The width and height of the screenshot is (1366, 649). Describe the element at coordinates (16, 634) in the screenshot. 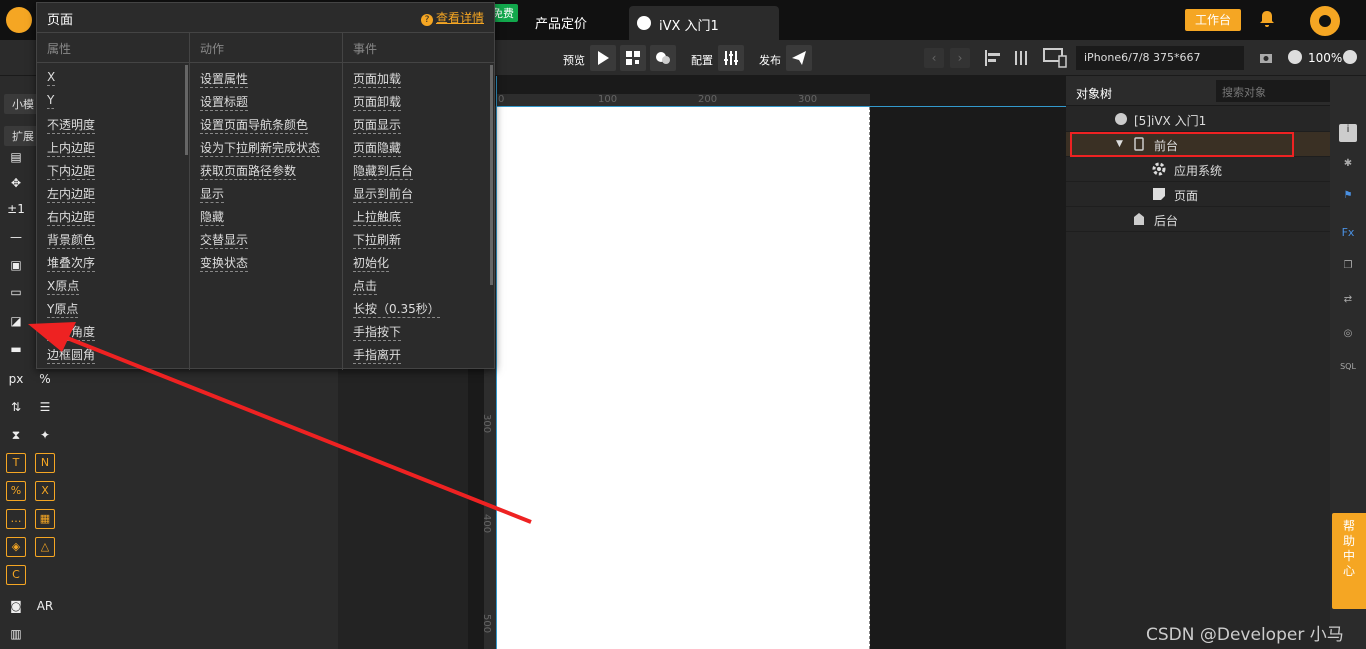

I see `layout-icon: ▥` at that location.